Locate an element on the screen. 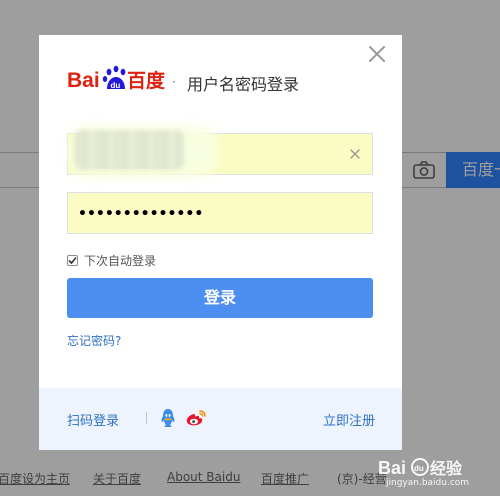 Image resolution: width=500 pixels, height=496 pixels. svg-text: 经验 is located at coordinates (446, 468).